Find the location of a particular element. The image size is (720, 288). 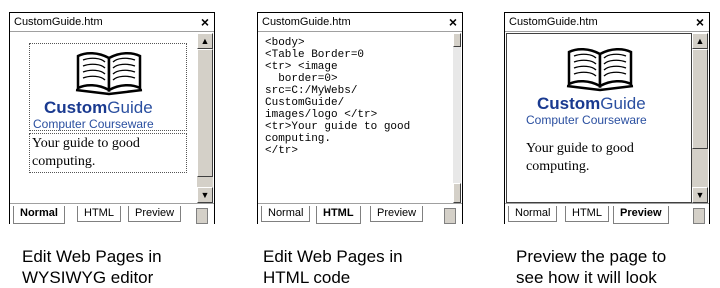

text-cell: Your guide to good computing. is located at coordinates (108, 153).